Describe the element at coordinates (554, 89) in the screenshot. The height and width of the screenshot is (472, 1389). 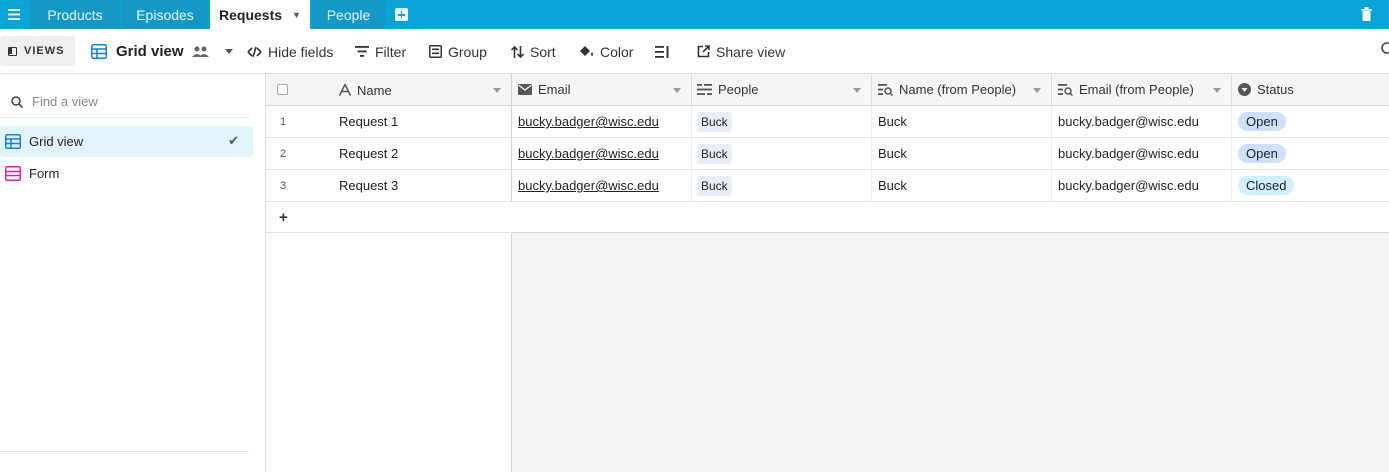
I see `column-header-email: Email` at that location.